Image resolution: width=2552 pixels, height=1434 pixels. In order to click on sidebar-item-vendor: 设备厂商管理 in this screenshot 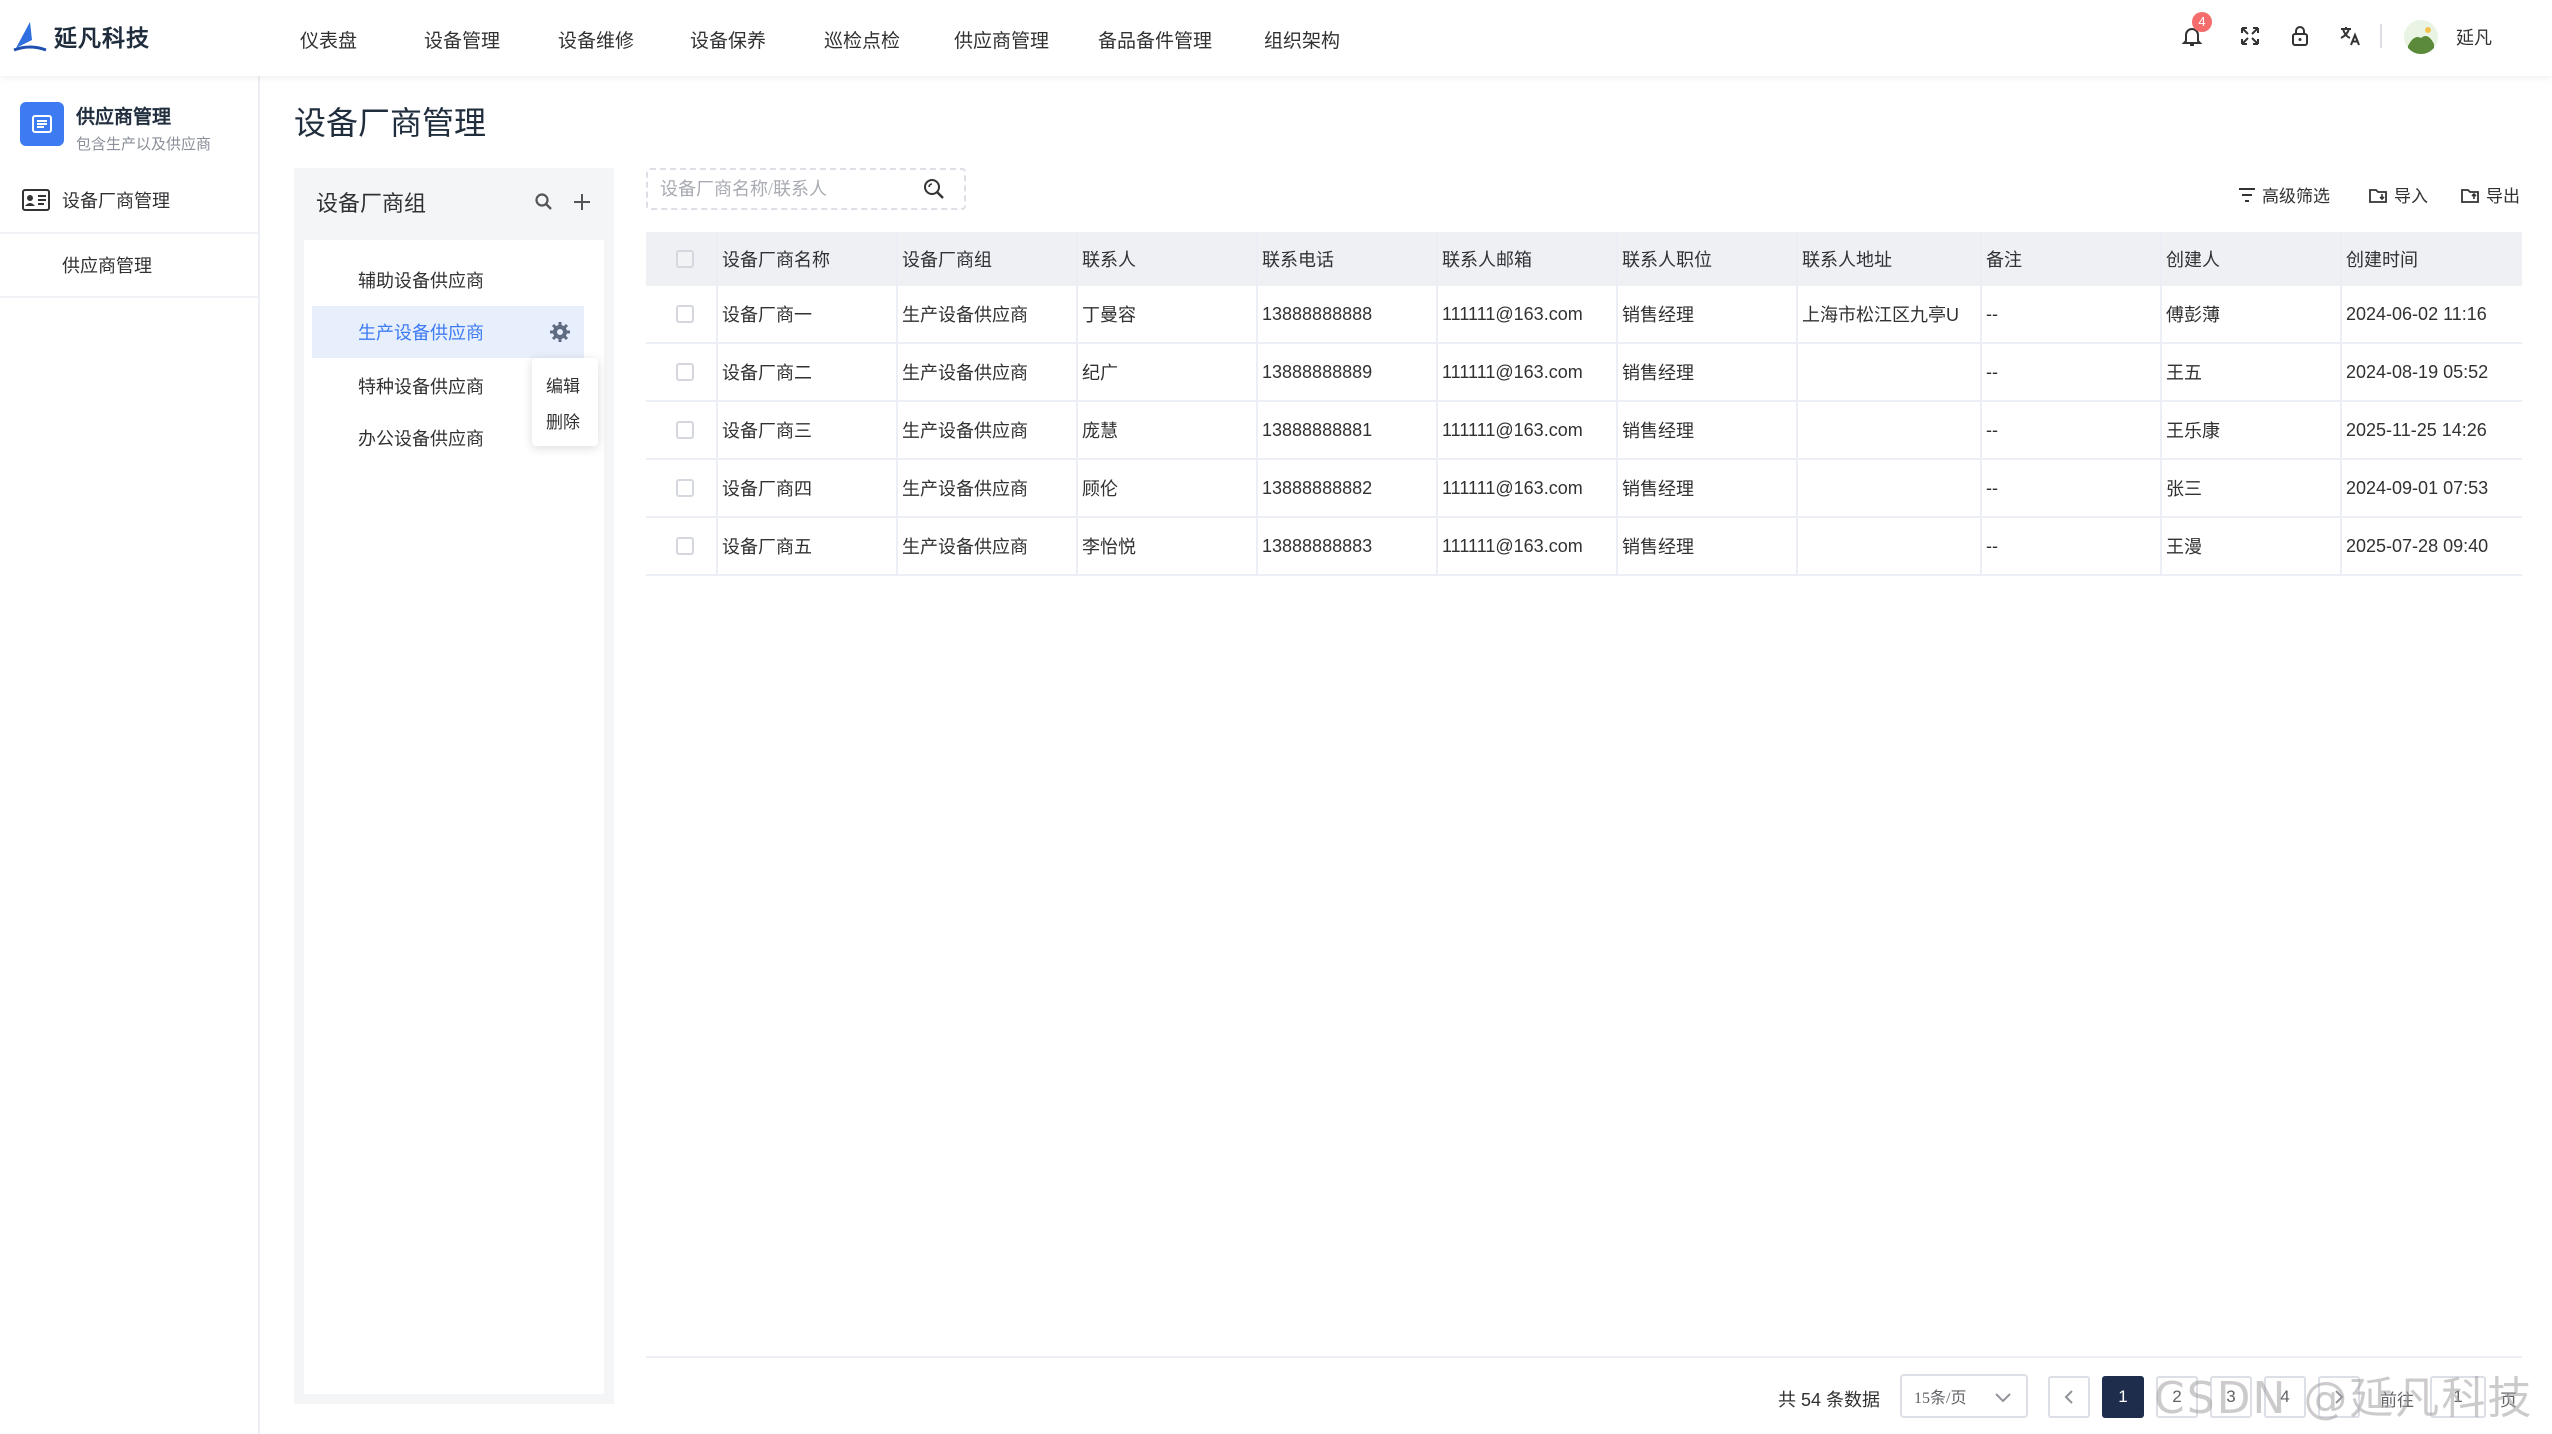, I will do `click(129, 200)`.